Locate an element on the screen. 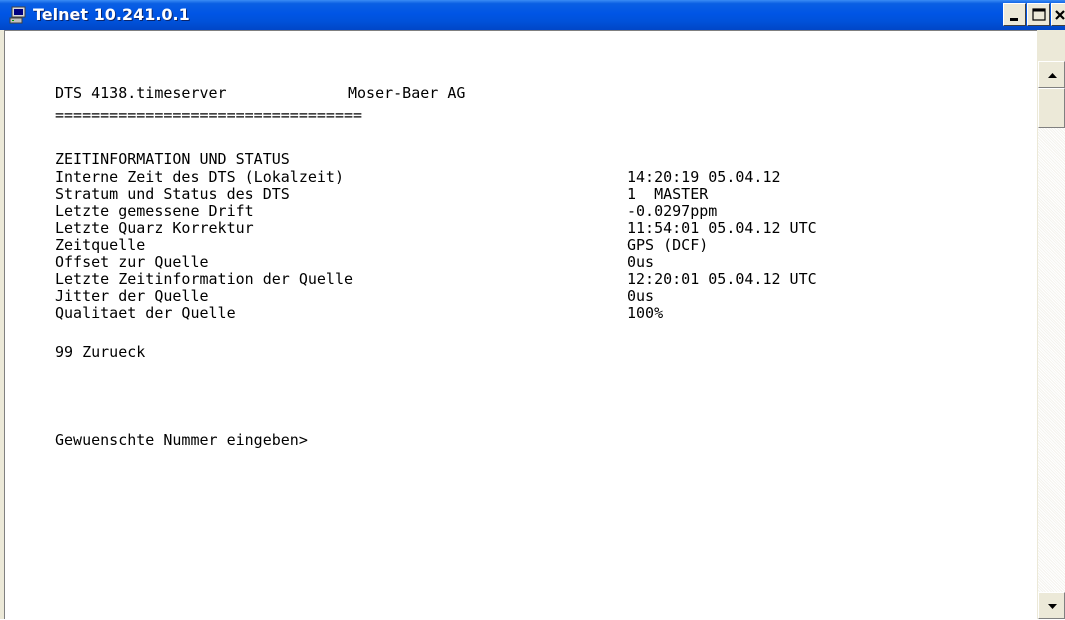 The image size is (1065, 620). row-value: 11:54:01 05.04.12 UTC is located at coordinates (722, 228).